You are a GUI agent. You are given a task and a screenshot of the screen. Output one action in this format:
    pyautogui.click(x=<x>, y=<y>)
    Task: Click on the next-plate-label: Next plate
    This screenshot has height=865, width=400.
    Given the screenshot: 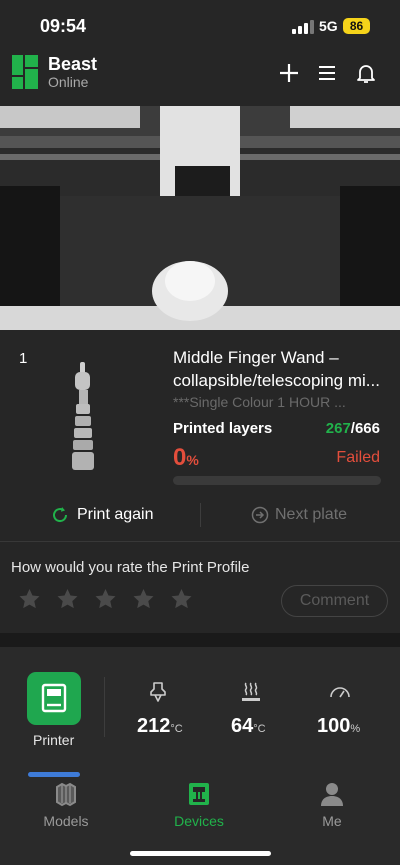 What is the action you would take?
    pyautogui.click(x=311, y=514)
    